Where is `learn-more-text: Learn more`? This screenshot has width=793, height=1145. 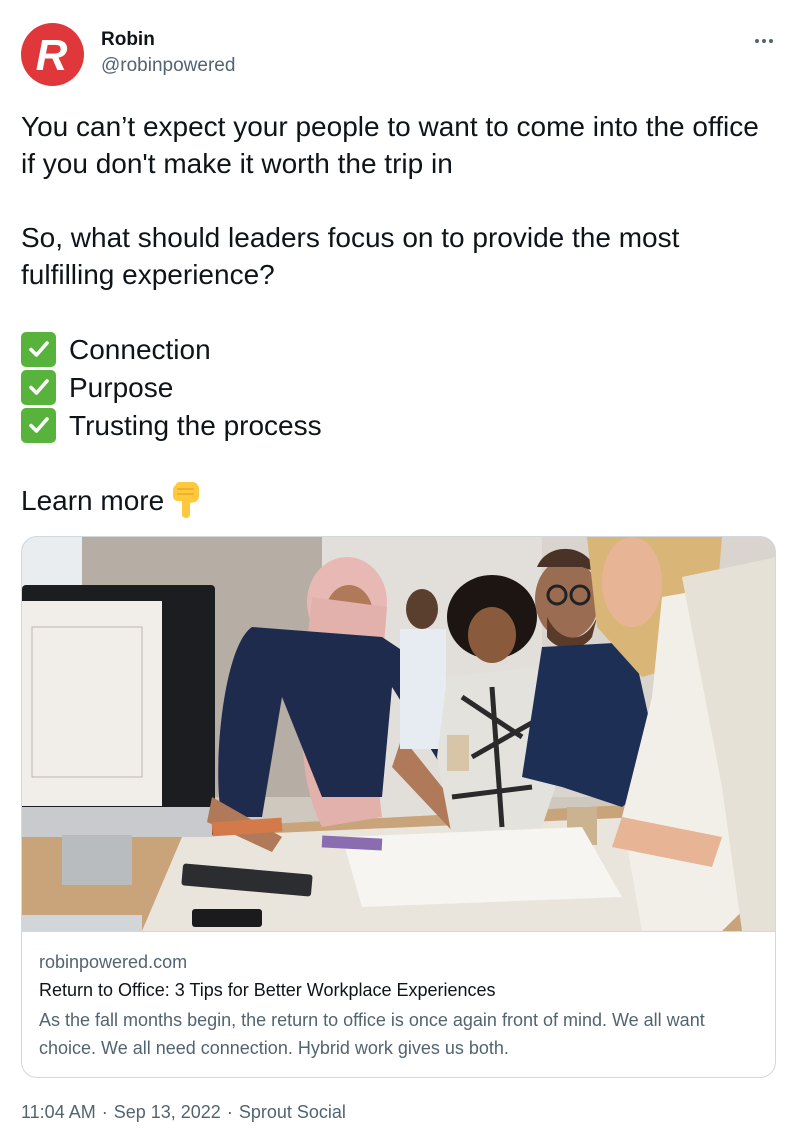
learn-more-text: Learn more is located at coordinates (93, 500).